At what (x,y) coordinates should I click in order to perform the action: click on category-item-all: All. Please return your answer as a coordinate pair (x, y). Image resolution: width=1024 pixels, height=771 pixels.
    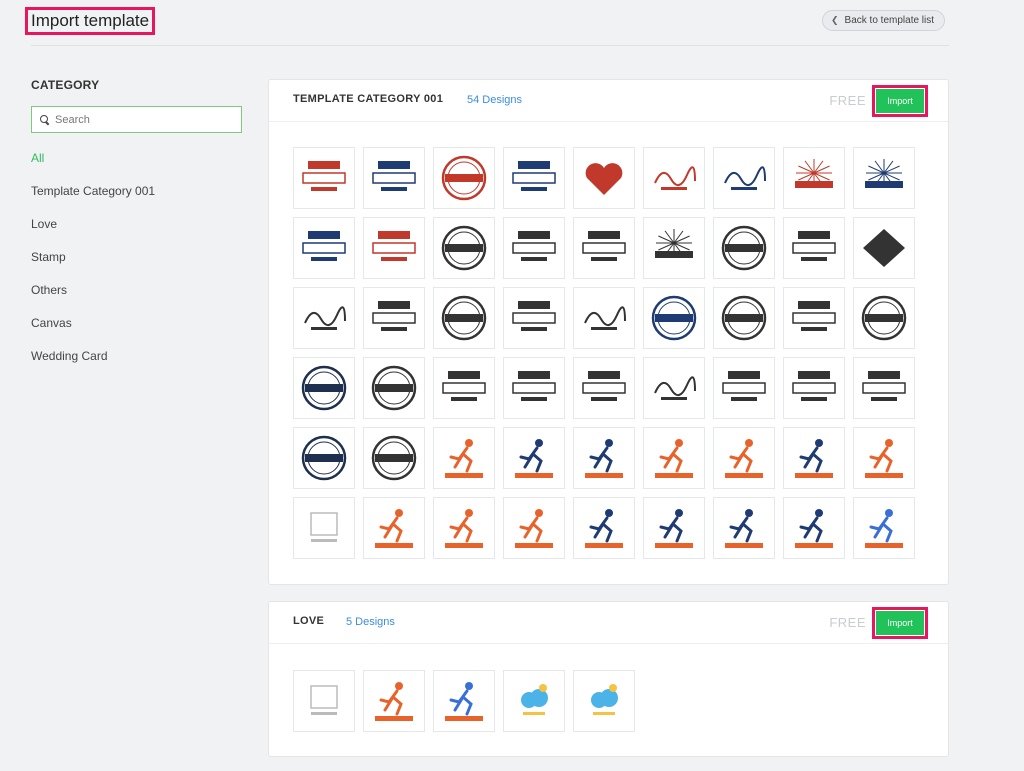
    Looking at the image, I should click on (137, 166).